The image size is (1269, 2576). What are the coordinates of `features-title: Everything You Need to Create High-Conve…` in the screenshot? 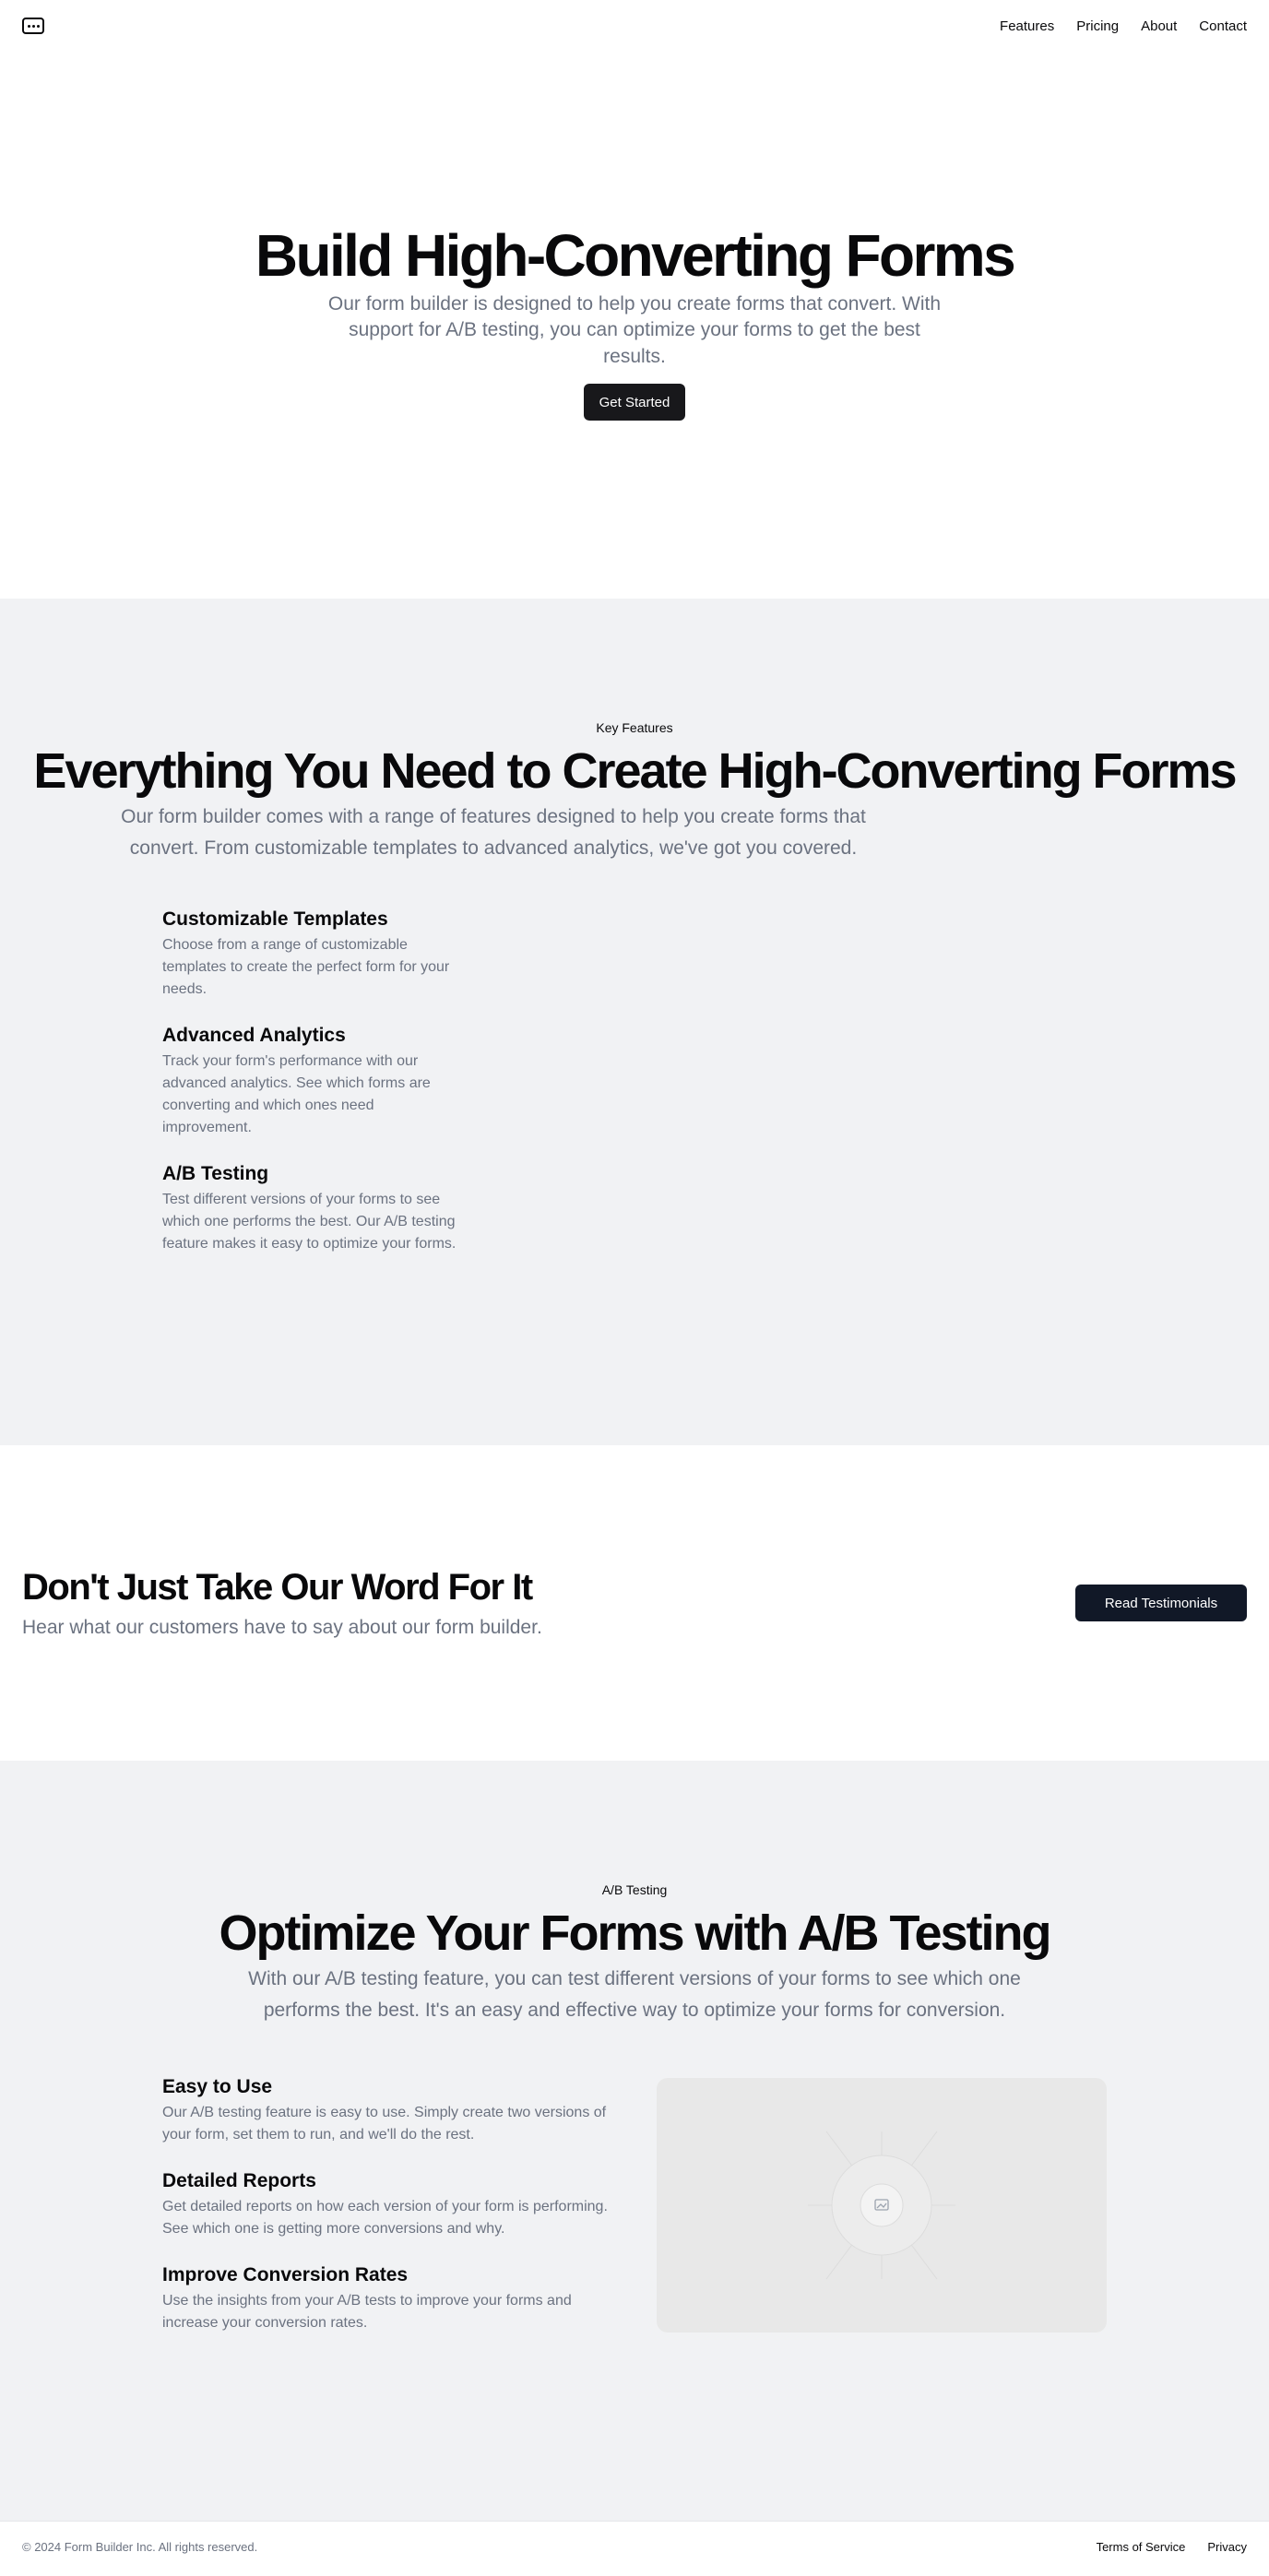 It's located at (635, 771).